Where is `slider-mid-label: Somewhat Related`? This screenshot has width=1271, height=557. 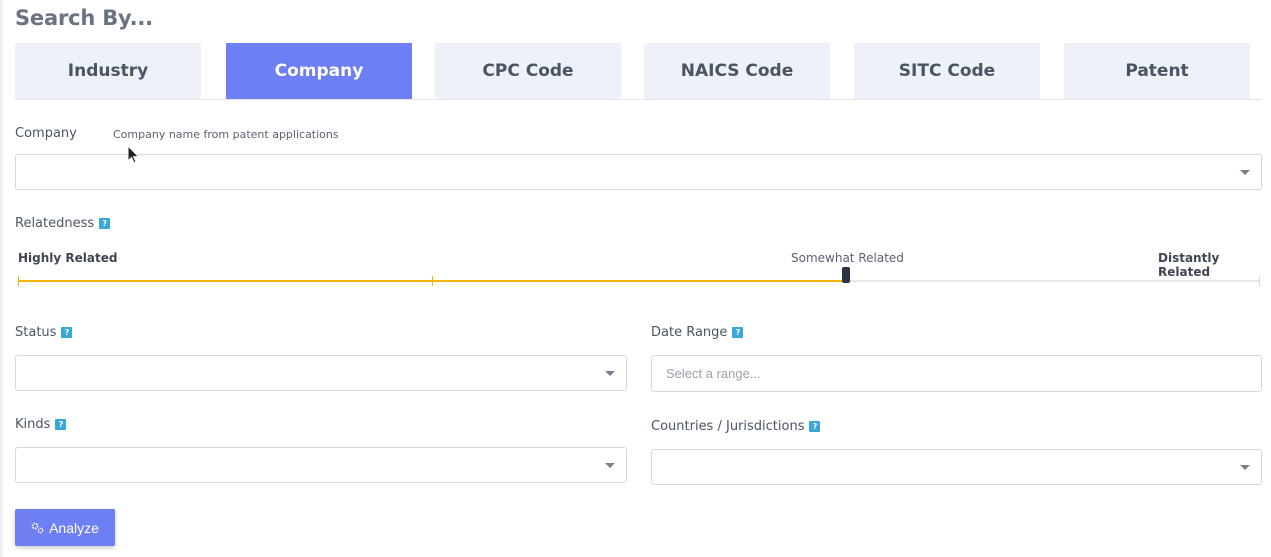 slider-mid-label: Somewhat Related is located at coordinates (847, 258).